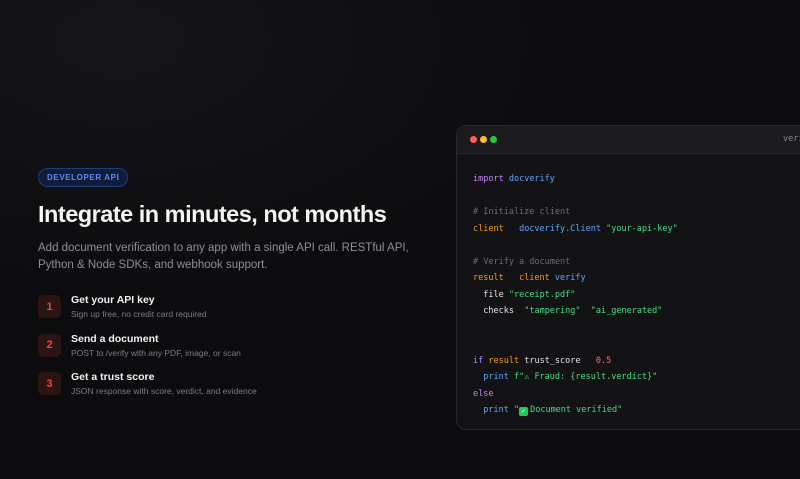 The image size is (800, 479). Describe the element at coordinates (585, 377) in the screenshot. I see `code-string: f"⚠ Fraud: {result.verdict}"` at that location.